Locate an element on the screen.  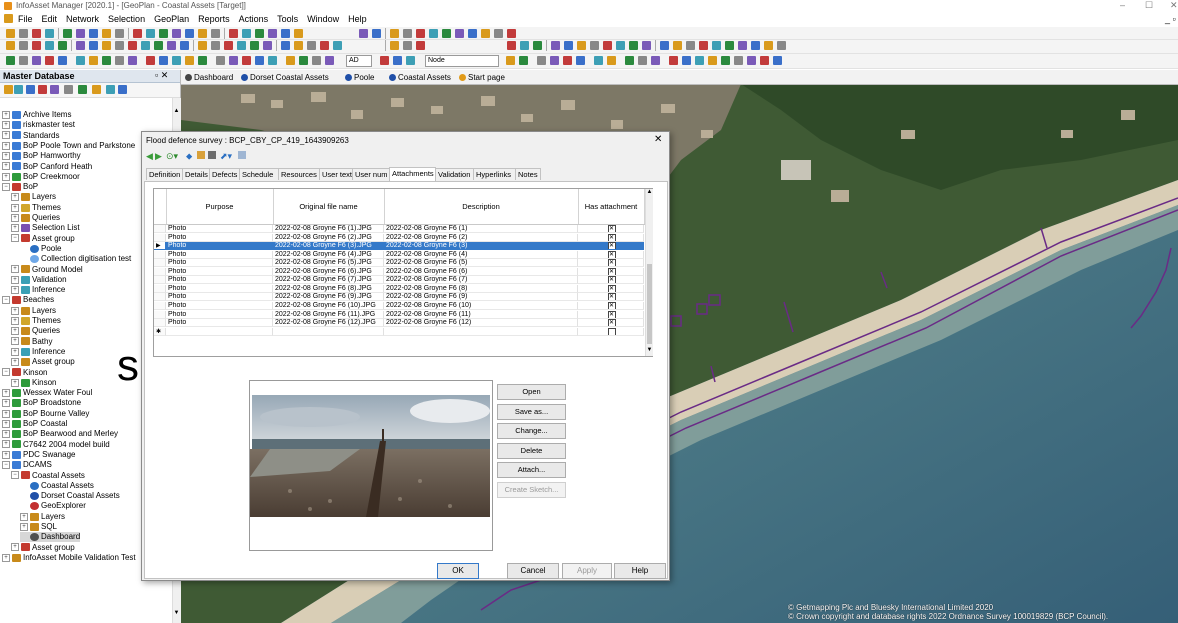
column-original-file-name: Original file name is located at coordinates (329, 206).